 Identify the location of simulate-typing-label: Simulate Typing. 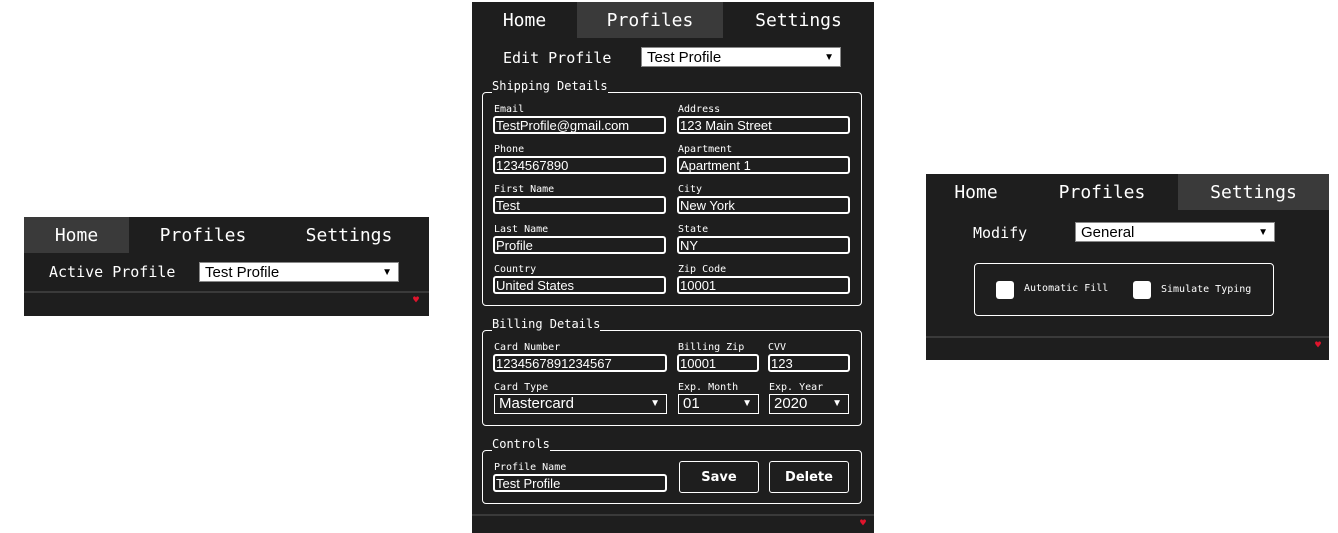
(1206, 289).